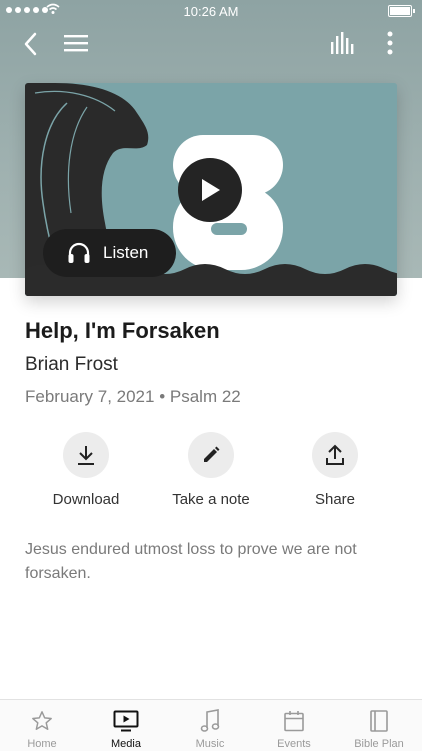 This screenshot has width=422, height=751. Describe the element at coordinates (126, 744) in the screenshot. I see `tab-media-label: Media` at that location.